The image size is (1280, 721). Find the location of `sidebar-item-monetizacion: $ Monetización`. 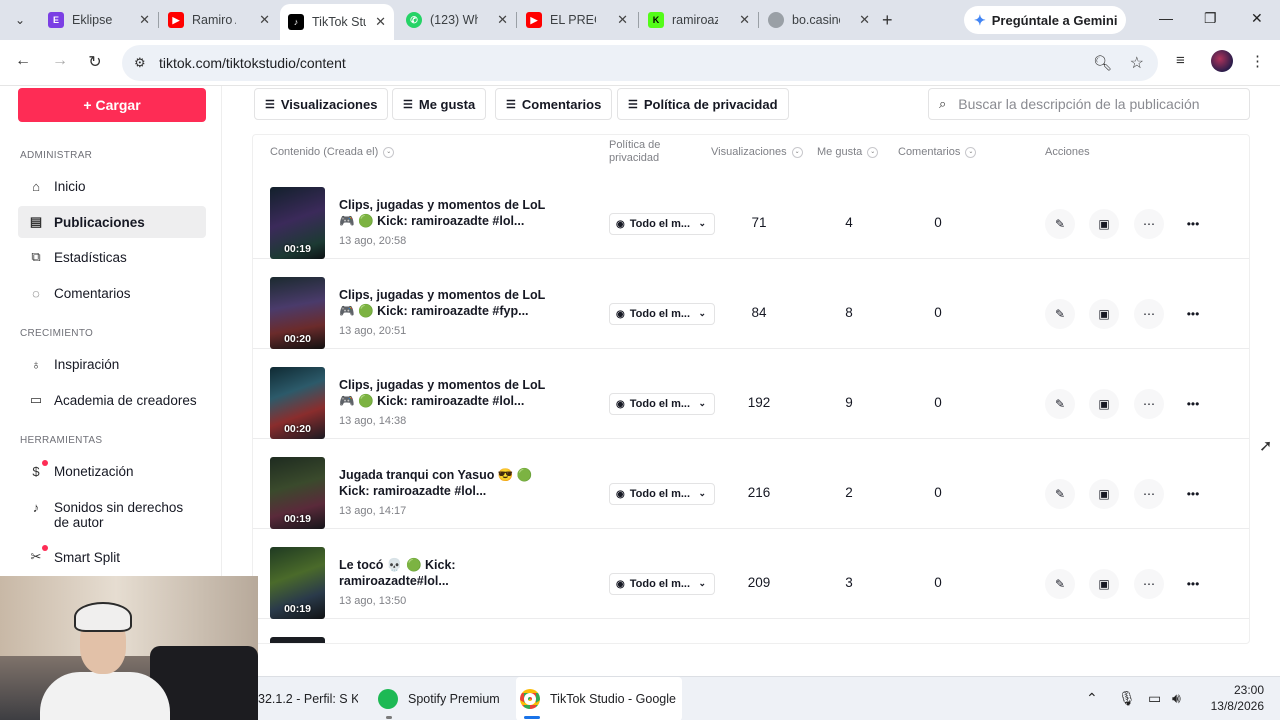

sidebar-item-monetizacion: $ Monetización is located at coordinates (112, 471).